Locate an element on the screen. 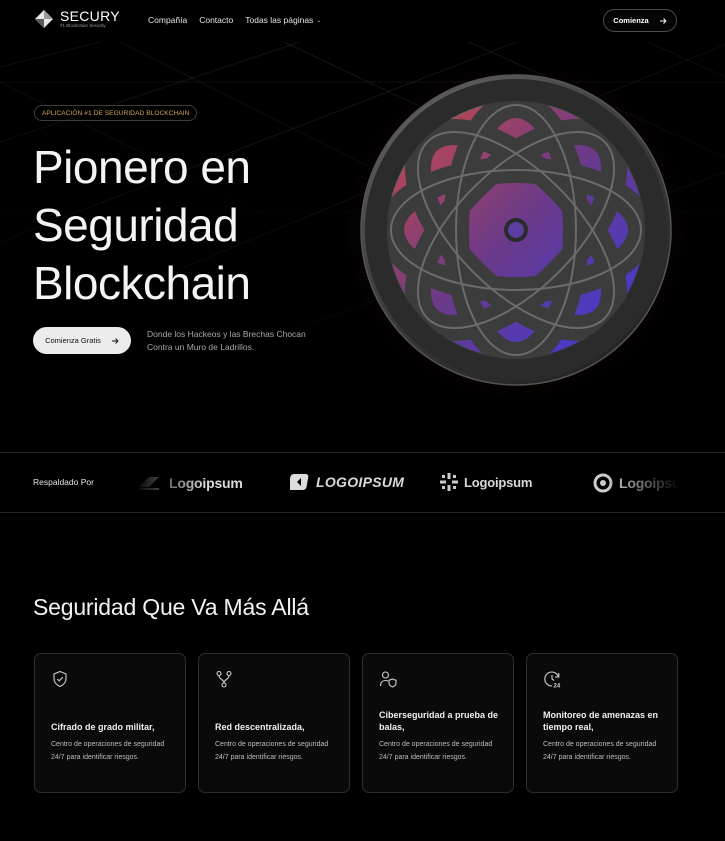 This screenshot has height=841, width=725. feature-card-title: Ciberseguridad a prueba de balas, is located at coordinates (439, 721).